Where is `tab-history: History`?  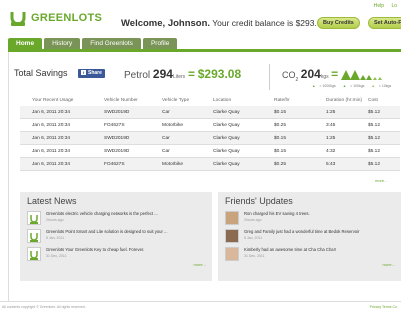 tab-history: History is located at coordinates (62, 43).